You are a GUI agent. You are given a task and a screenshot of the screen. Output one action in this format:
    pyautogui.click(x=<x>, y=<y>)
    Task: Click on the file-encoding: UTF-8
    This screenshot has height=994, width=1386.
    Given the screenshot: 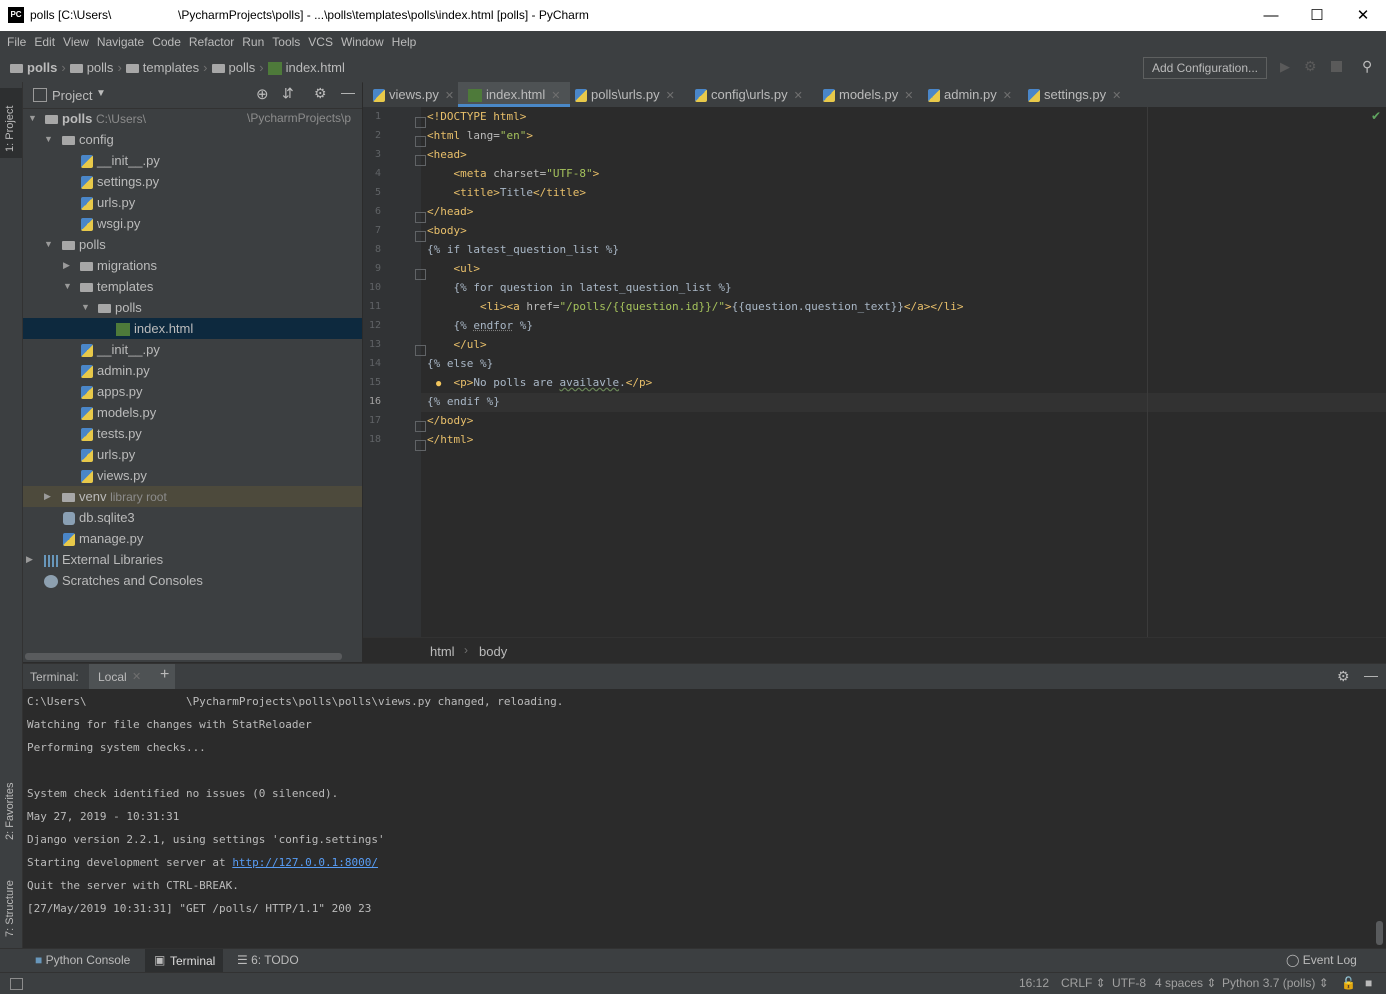 What is the action you would take?
    pyautogui.click(x=1129, y=983)
    